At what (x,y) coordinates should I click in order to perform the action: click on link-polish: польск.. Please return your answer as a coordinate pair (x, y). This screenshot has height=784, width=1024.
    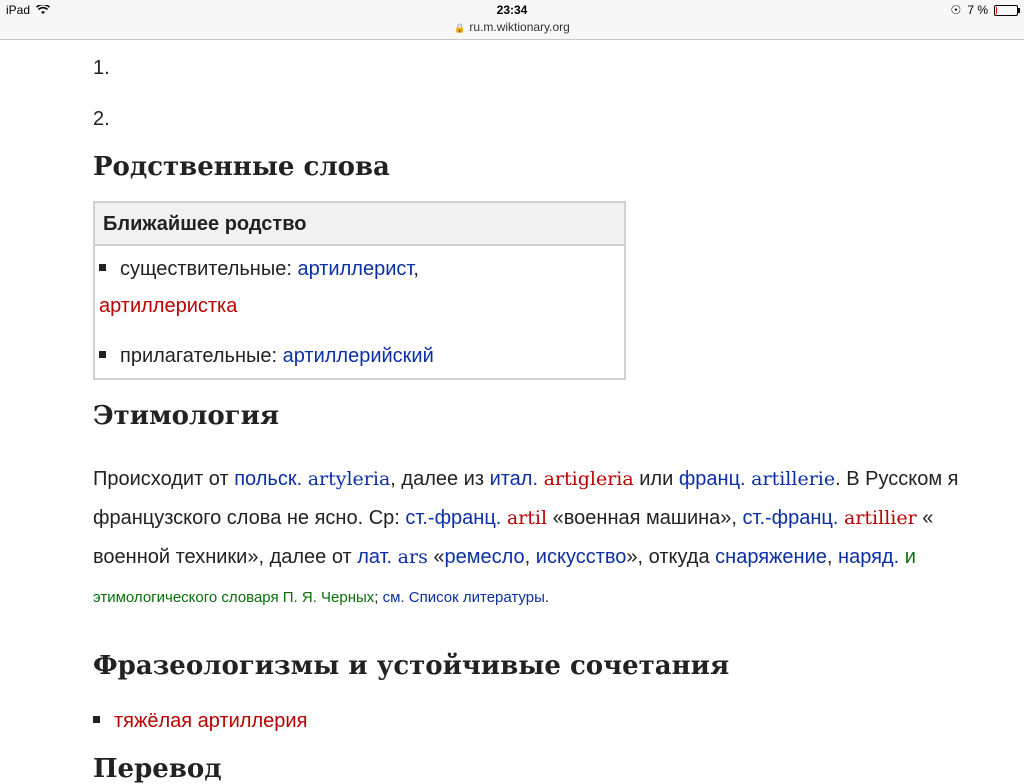
    Looking at the image, I should click on (268, 479).